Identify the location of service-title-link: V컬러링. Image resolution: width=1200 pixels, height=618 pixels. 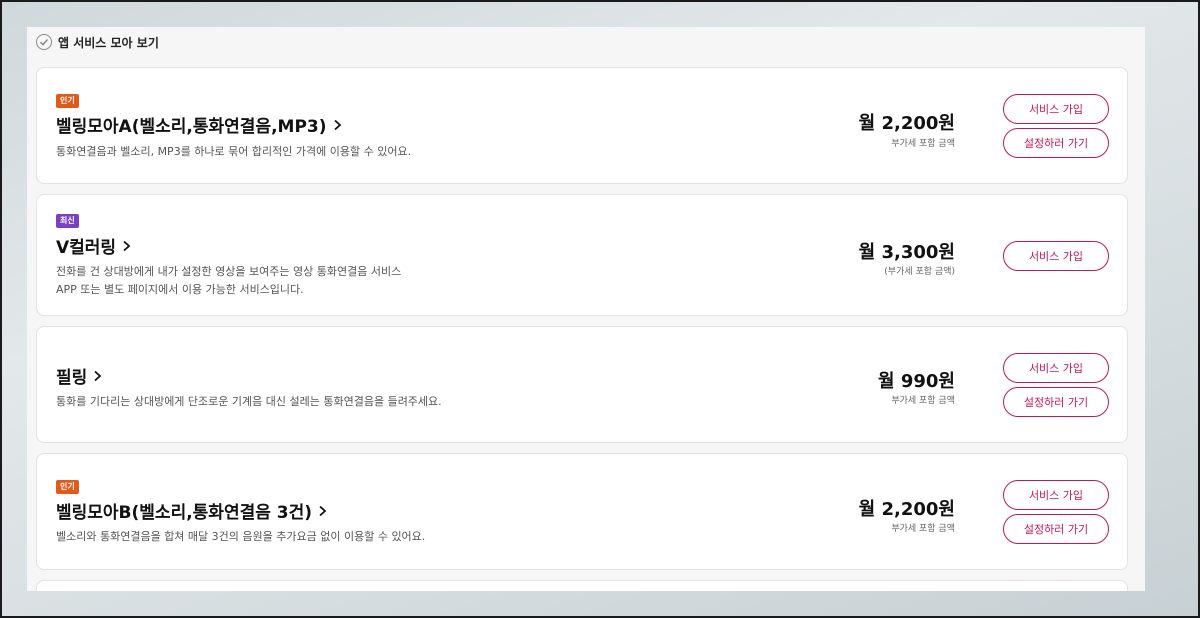
(93, 245).